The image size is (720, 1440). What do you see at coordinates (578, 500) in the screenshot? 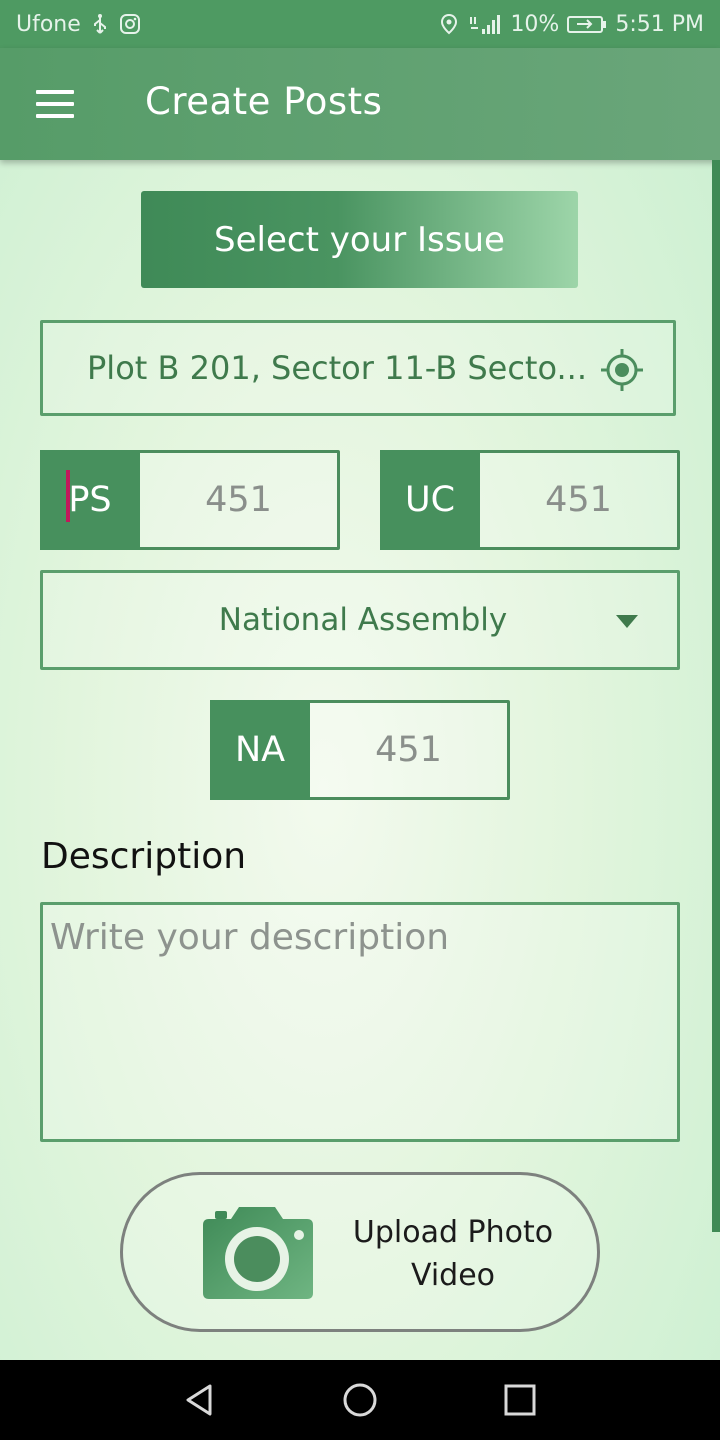
I see `uc-value: 451` at bounding box center [578, 500].